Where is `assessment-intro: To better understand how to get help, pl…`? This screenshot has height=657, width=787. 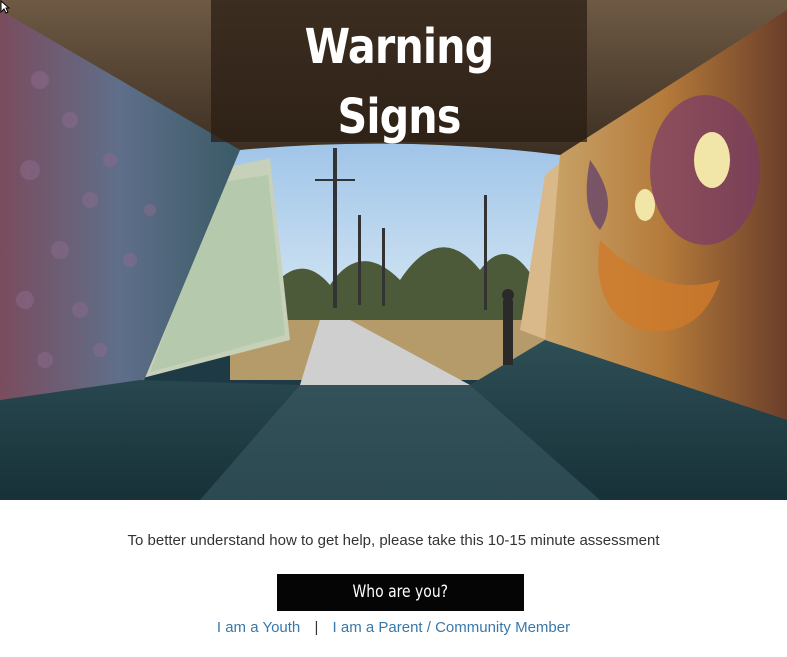
assessment-intro: To better understand how to get help, pl… is located at coordinates (393, 540).